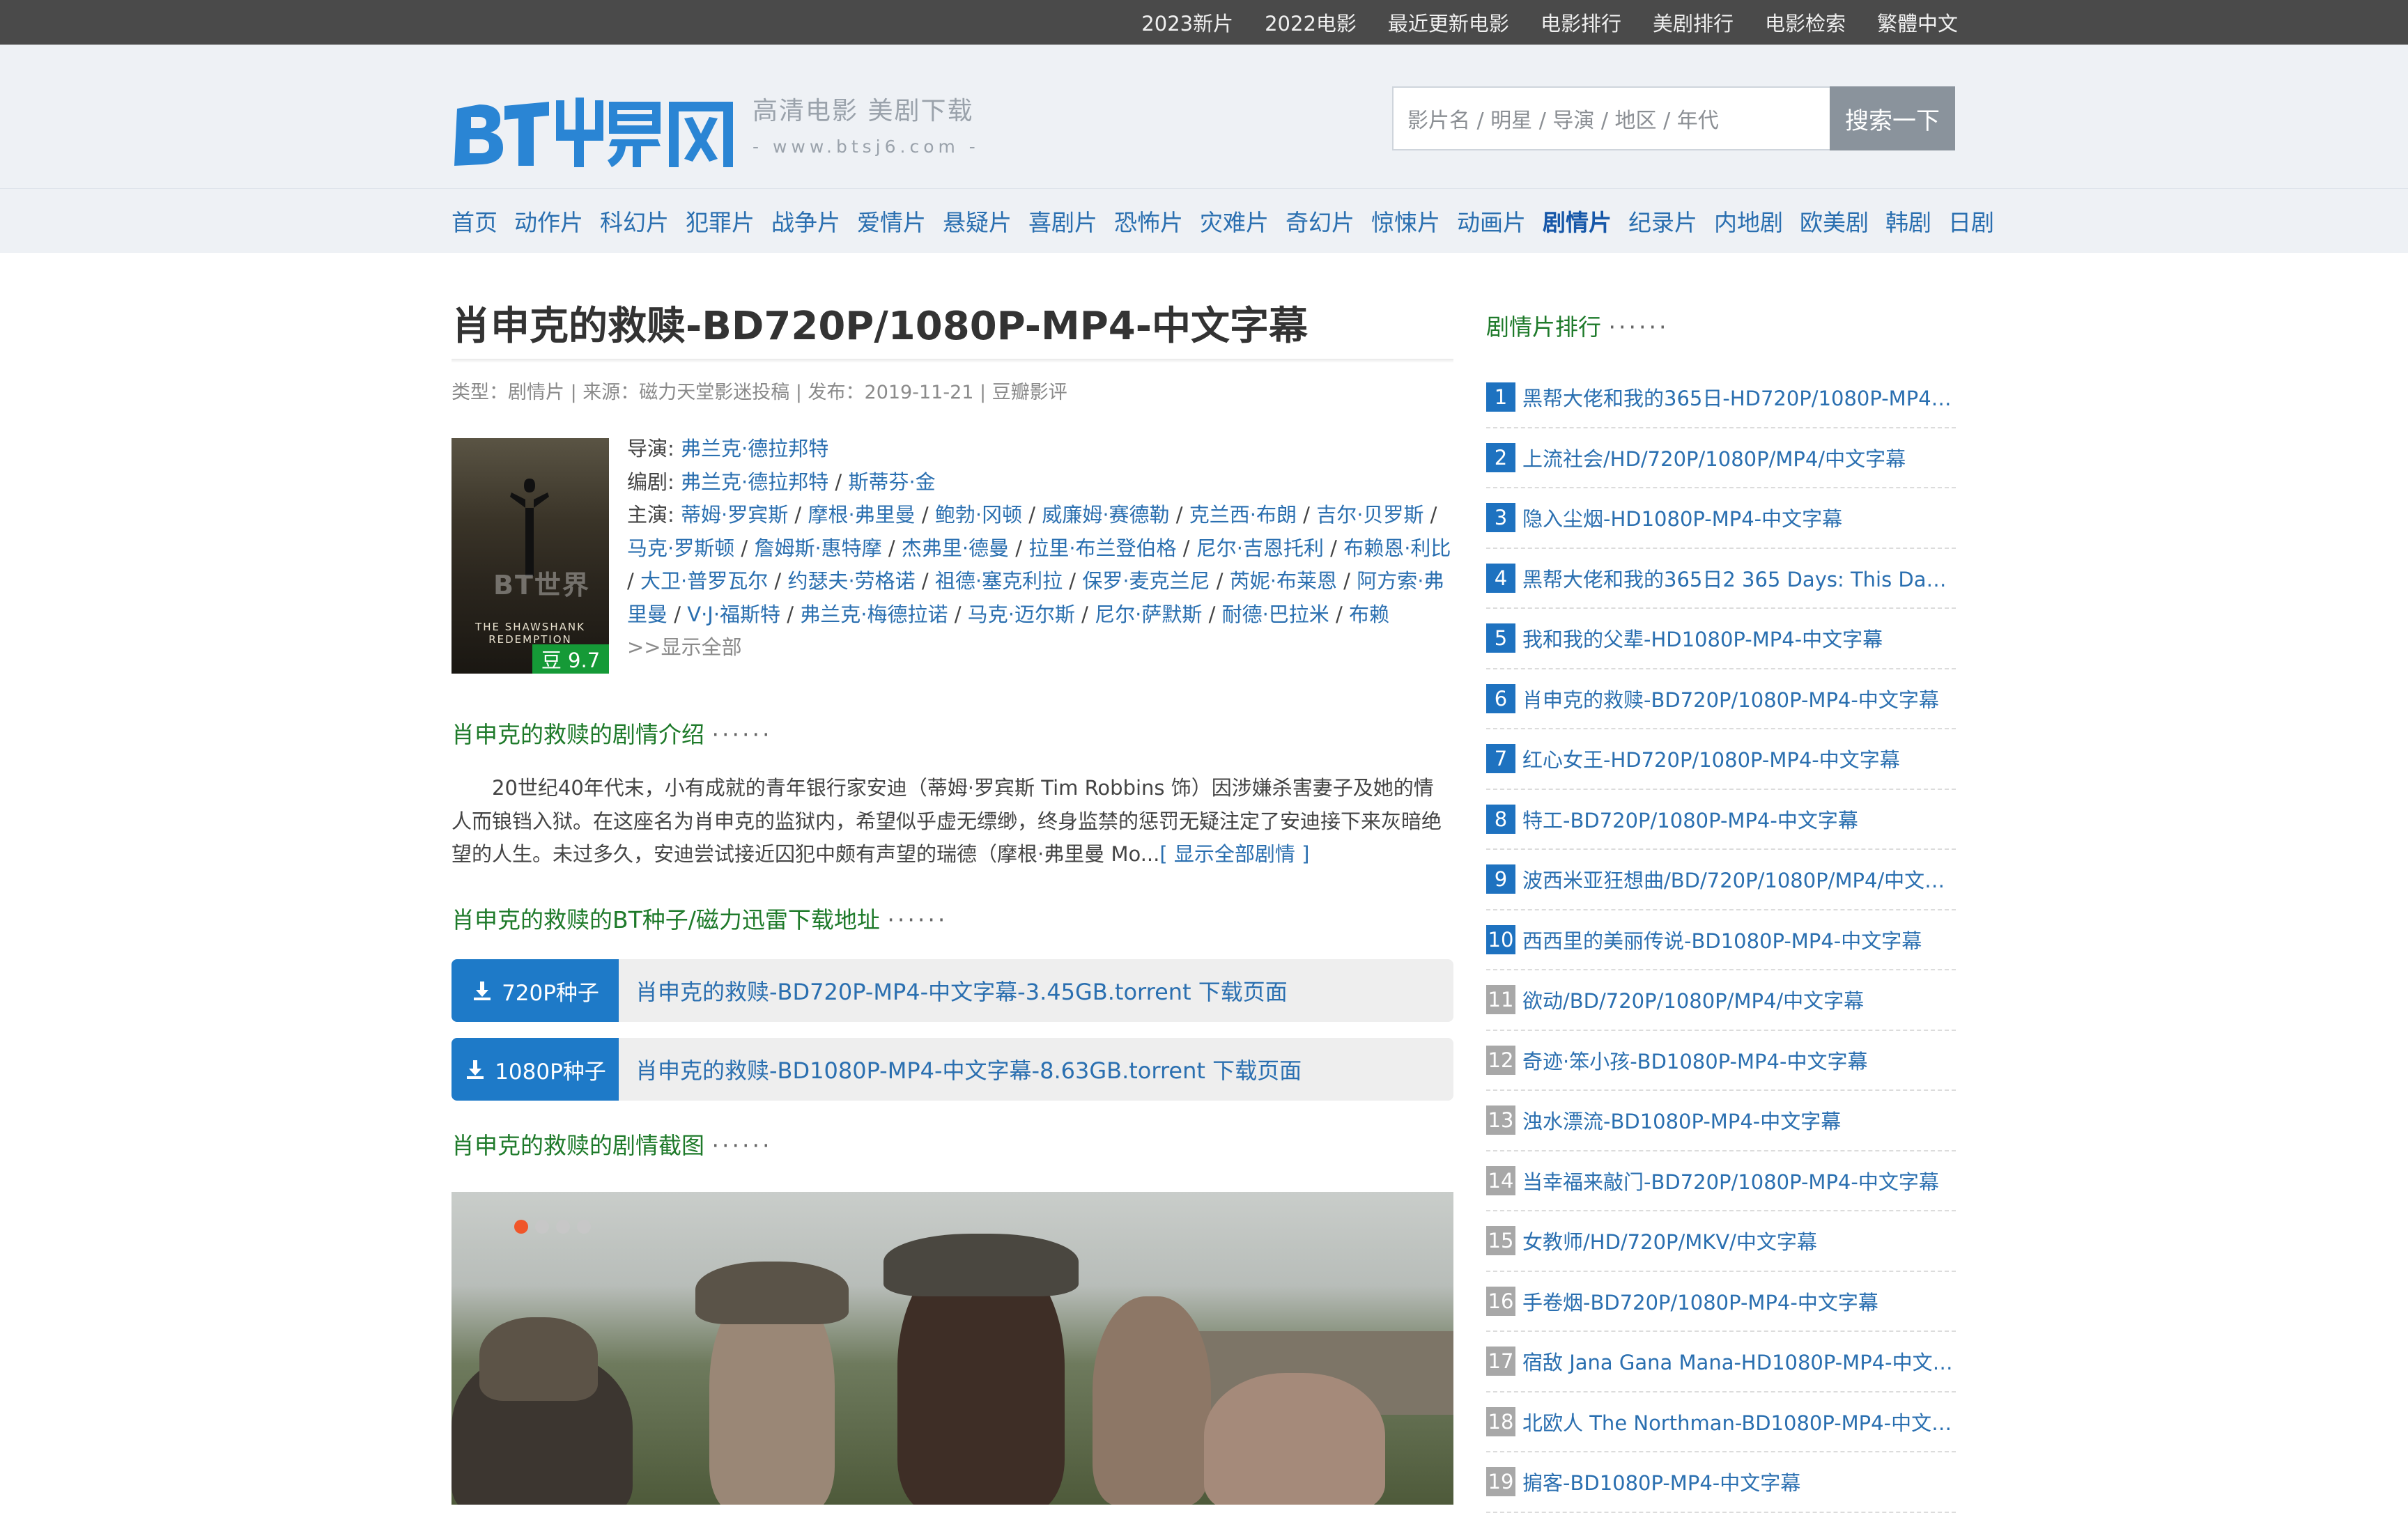 Image resolution: width=2408 pixels, height=1513 pixels. What do you see at coordinates (1682, 1120) in the screenshot?
I see `ranking-item-link: 浊水漂流-BD1080P-MP4-中文字幕` at bounding box center [1682, 1120].